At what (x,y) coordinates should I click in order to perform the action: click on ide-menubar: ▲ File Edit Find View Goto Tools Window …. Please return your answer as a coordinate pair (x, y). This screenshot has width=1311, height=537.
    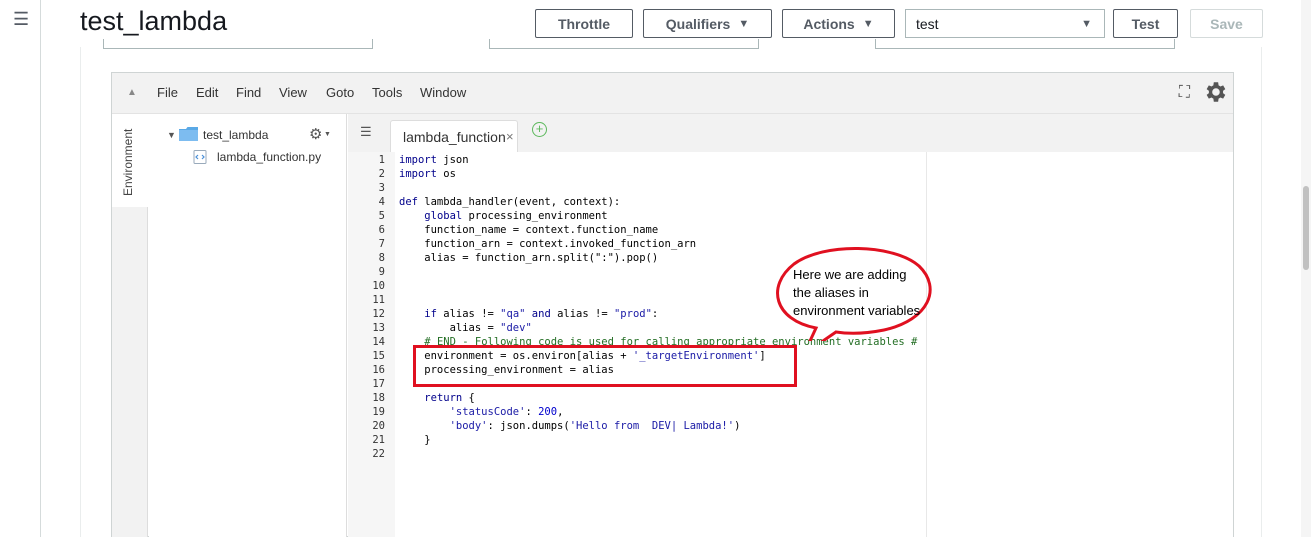
    Looking at the image, I should click on (672, 93).